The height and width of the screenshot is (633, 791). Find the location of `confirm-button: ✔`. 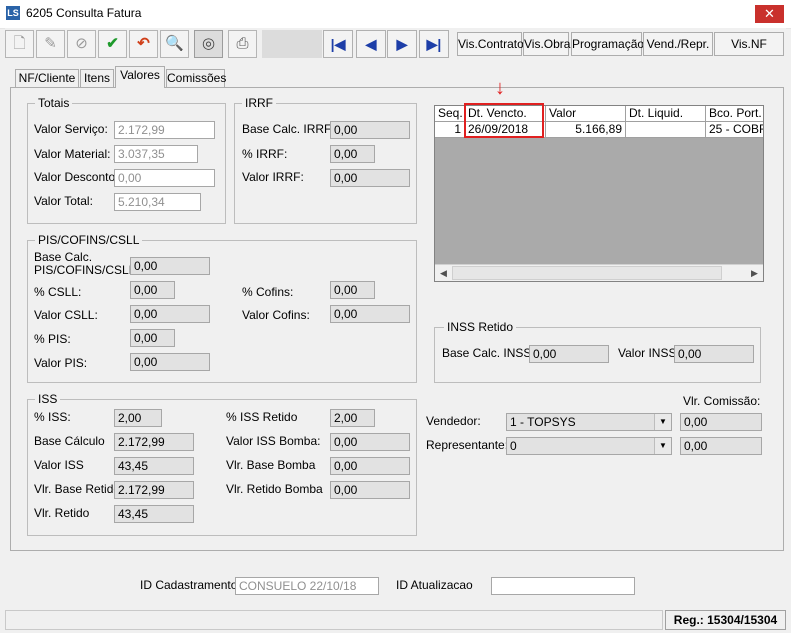

confirm-button: ✔ is located at coordinates (112, 44).